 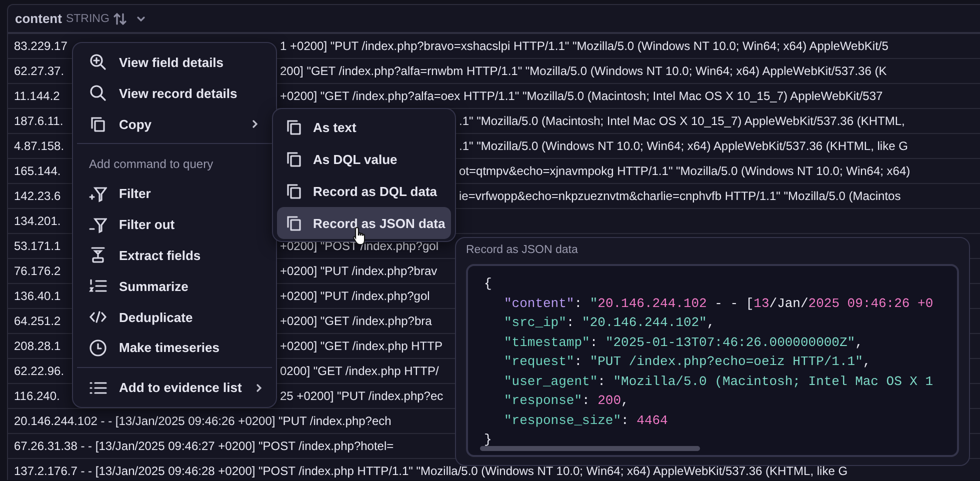 What do you see at coordinates (174, 317) in the screenshot?
I see `menu-item: Deduplicate` at bounding box center [174, 317].